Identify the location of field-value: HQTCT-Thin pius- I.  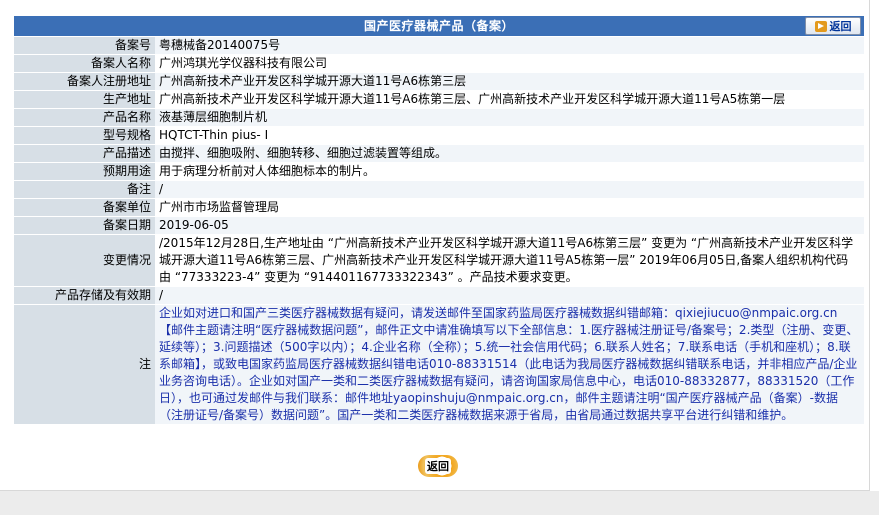
(509, 135).